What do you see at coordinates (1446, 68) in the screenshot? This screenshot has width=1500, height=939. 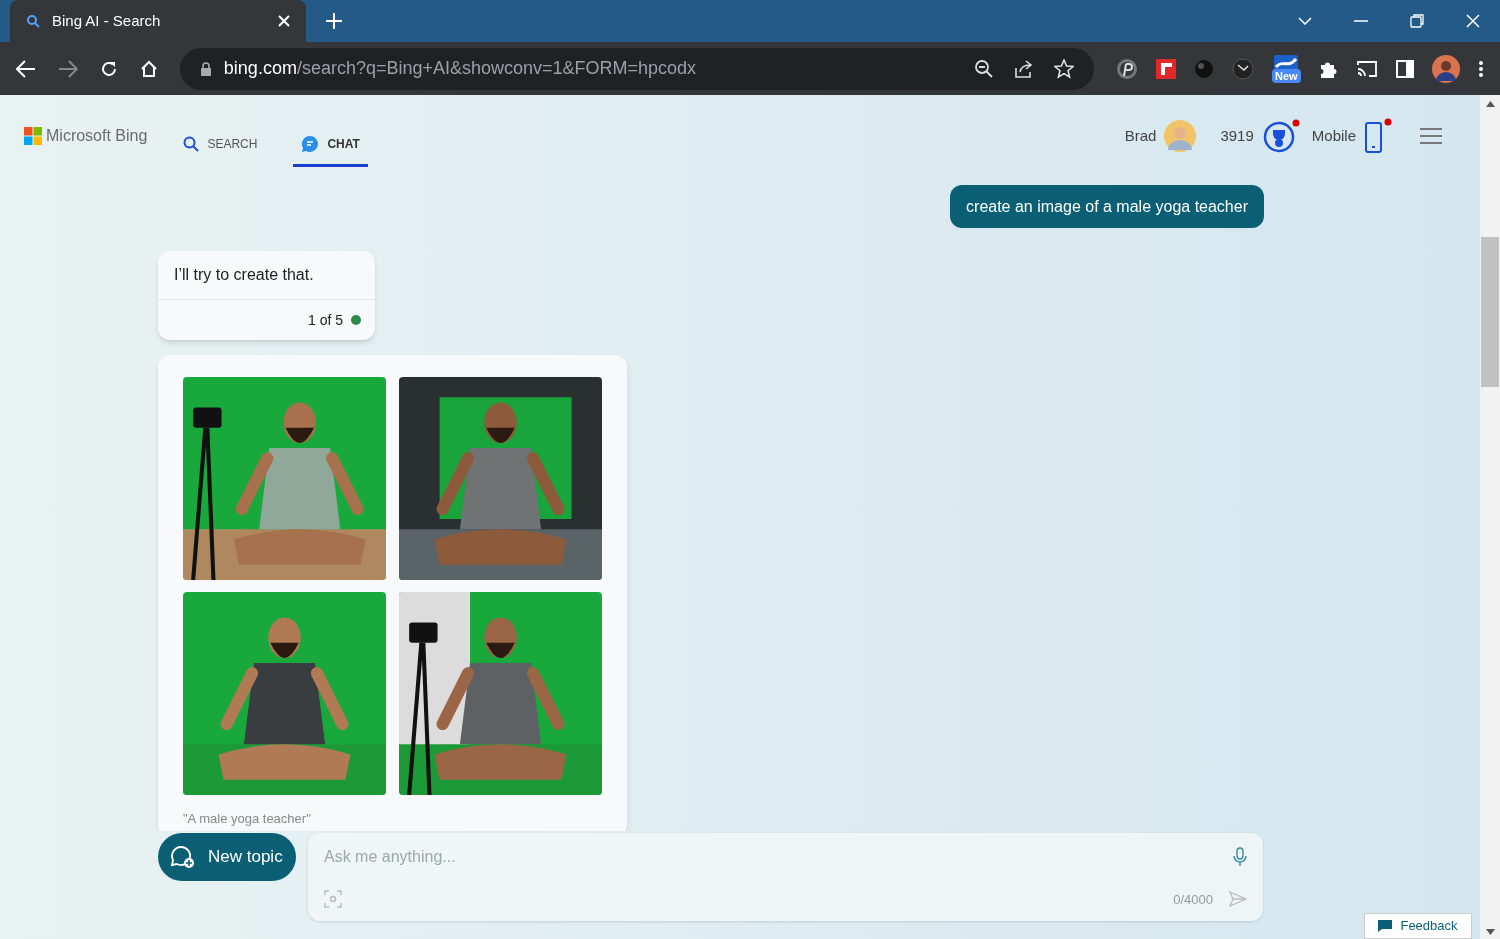 I see `profile-avatar-icon` at bounding box center [1446, 68].